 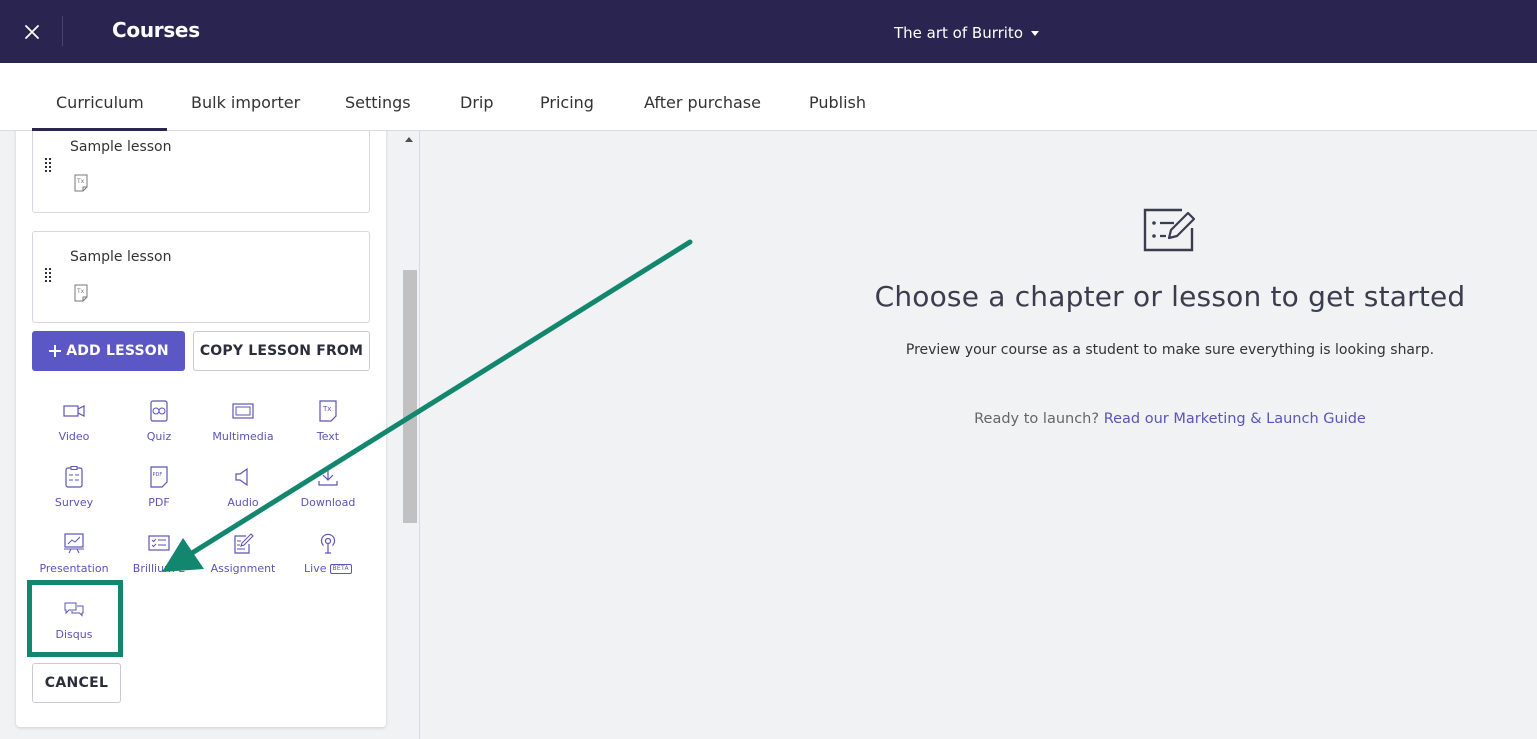 What do you see at coordinates (74, 436) in the screenshot?
I see `lesson-type-label: Video` at bounding box center [74, 436].